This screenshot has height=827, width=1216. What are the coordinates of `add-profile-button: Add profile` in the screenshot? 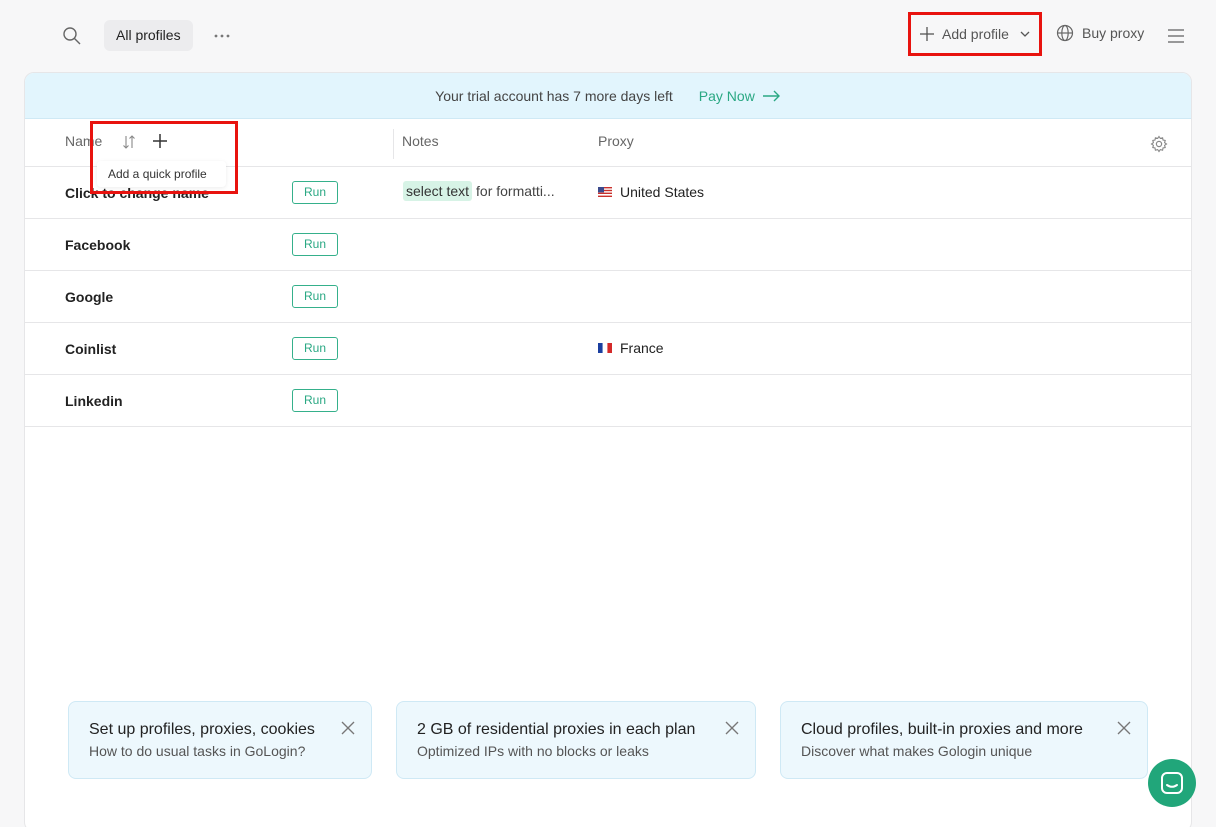 It's located at (975, 34).